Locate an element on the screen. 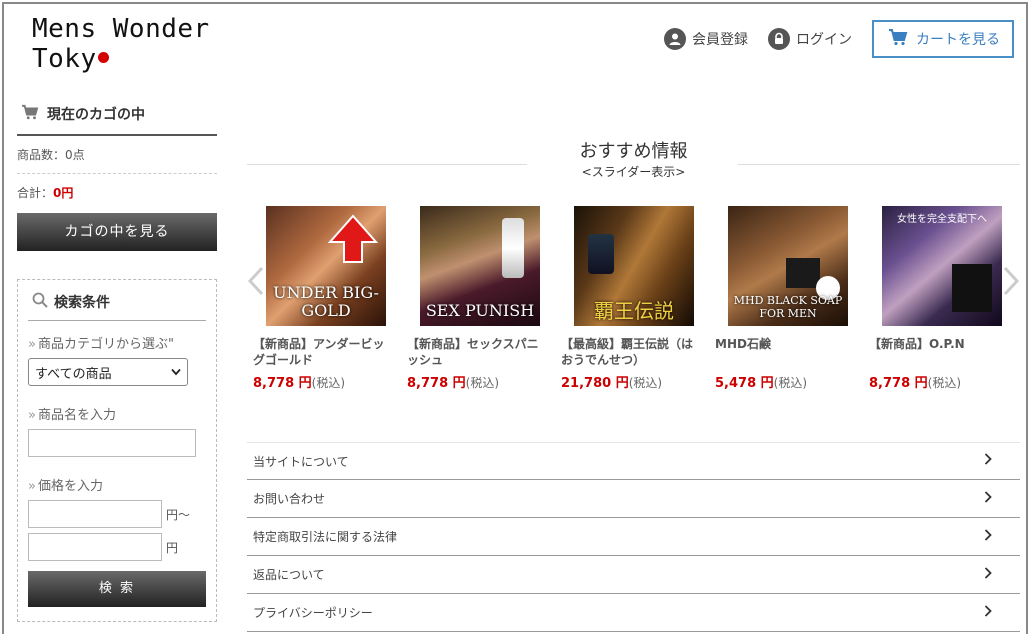 The width and height of the screenshot is (1030, 636). name-label-text: 商品名を入力 is located at coordinates (76, 415).